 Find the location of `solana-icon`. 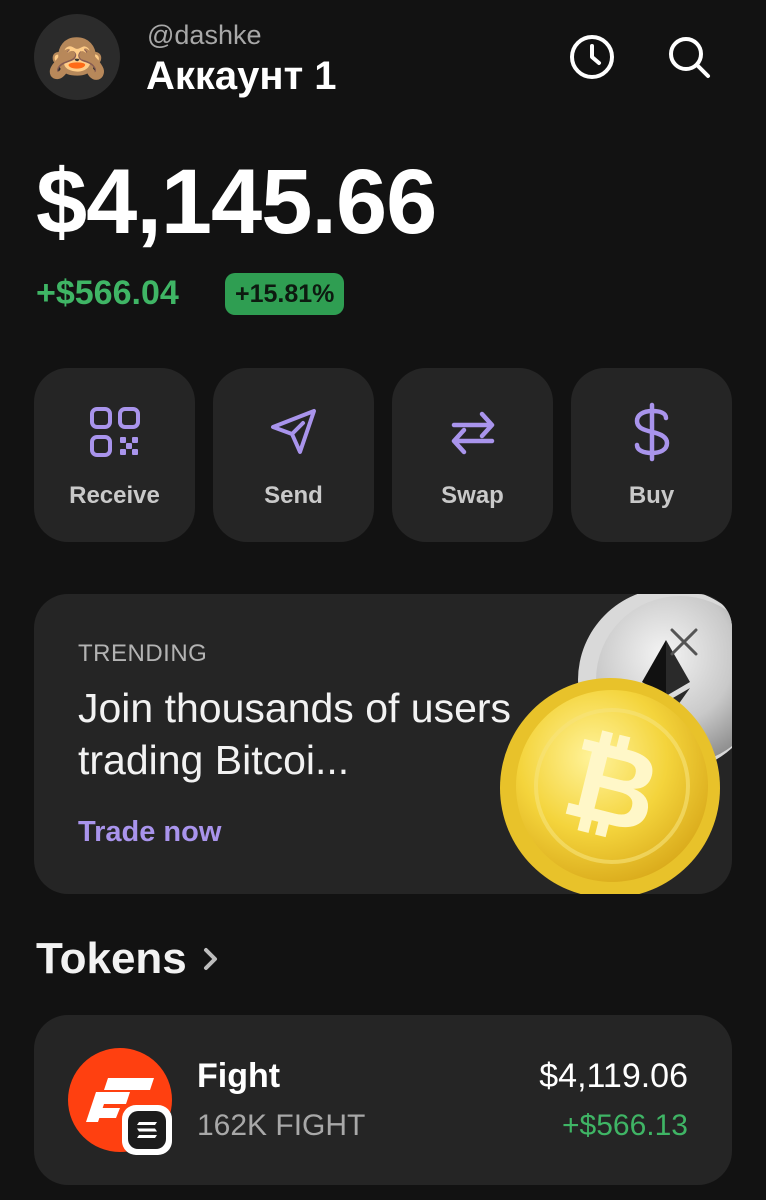

solana-icon is located at coordinates (147, 1130).